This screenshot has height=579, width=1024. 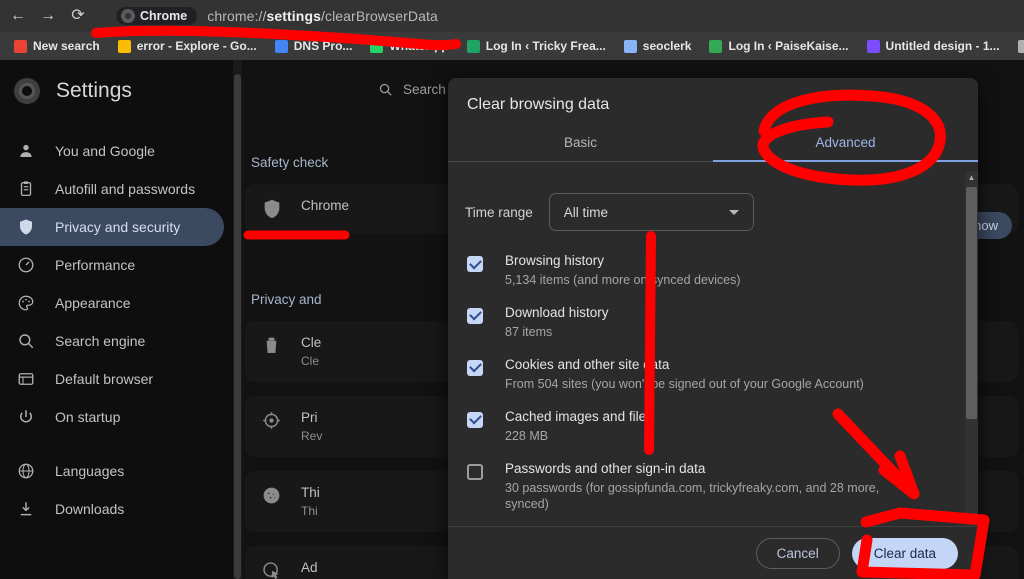 What do you see at coordinates (57, 46) in the screenshot?
I see `bookmark-item: New search` at bounding box center [57, 46].